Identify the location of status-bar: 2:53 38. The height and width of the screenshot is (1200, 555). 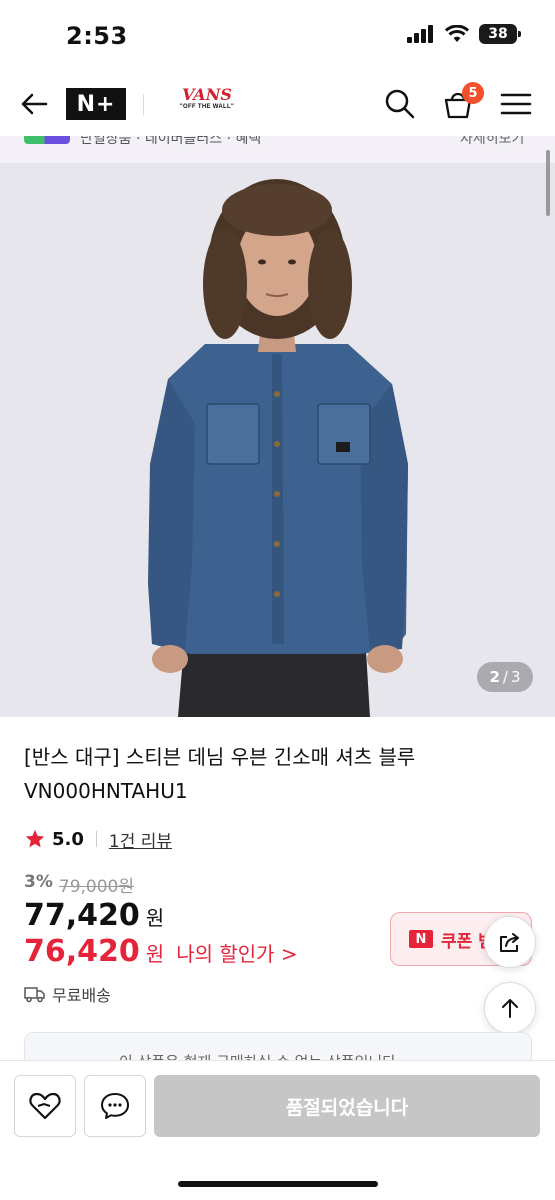
(277, 36).